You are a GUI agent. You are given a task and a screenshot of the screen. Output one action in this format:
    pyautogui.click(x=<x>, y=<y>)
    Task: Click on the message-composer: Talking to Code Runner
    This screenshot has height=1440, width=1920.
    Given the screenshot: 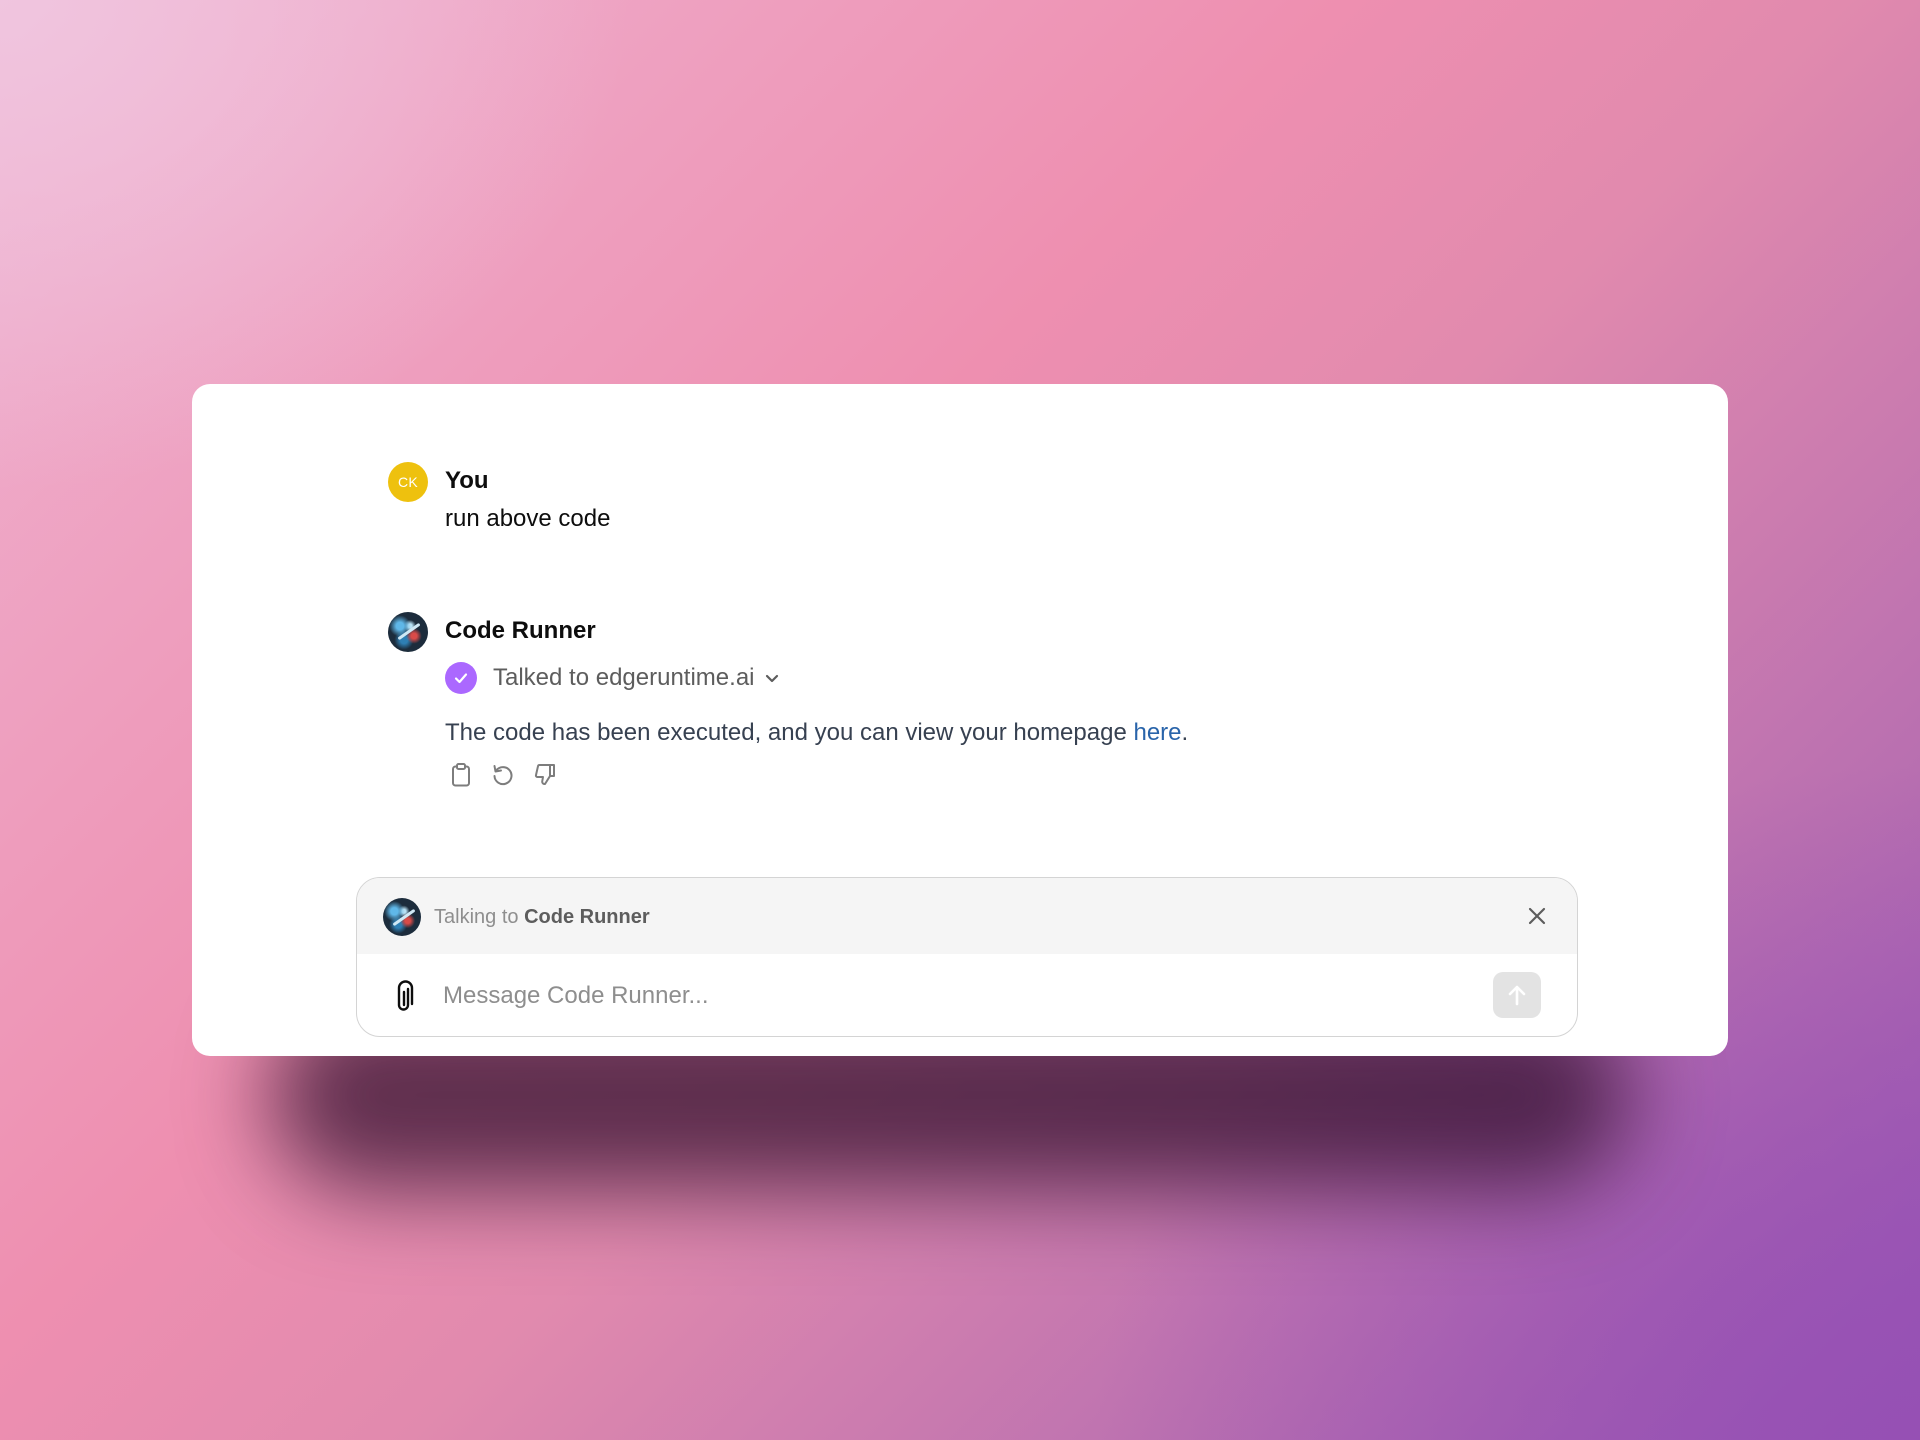 What is the action you would take?
    pyautogui.click(x=967, y=957)
    